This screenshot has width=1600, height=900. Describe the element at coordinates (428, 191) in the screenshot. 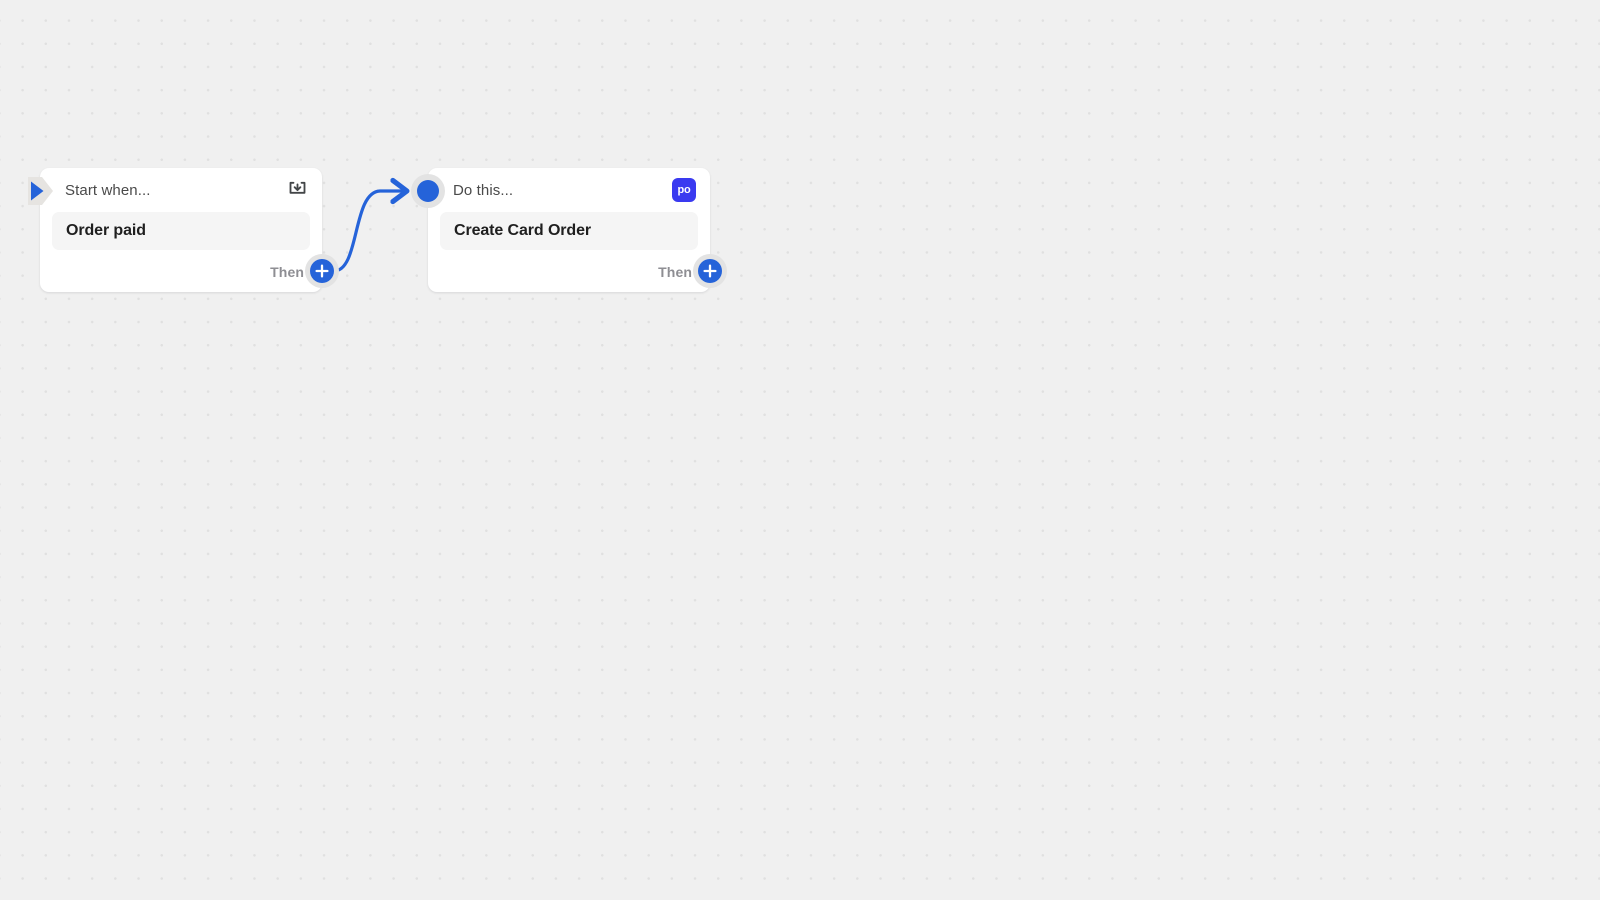

I see `input-port-action` at that location.